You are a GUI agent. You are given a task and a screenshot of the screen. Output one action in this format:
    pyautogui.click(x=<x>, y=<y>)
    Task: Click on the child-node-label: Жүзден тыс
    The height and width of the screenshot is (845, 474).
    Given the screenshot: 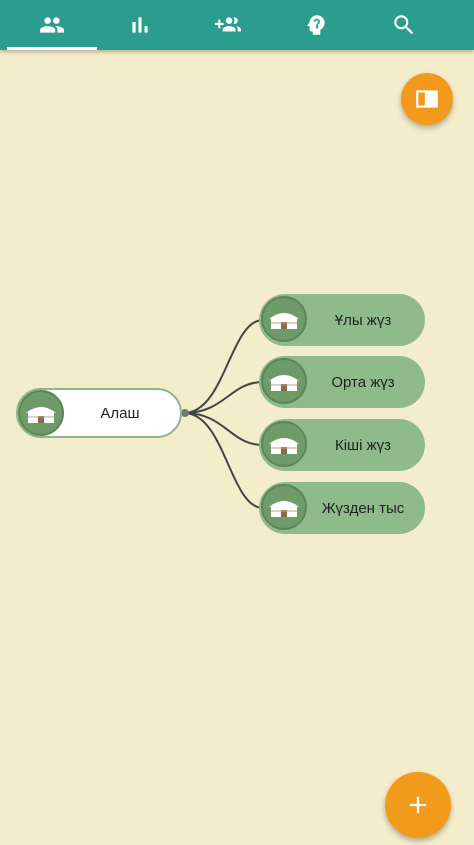 What is the action you would take?
    pyautogui.click(x=363, y=508)
    